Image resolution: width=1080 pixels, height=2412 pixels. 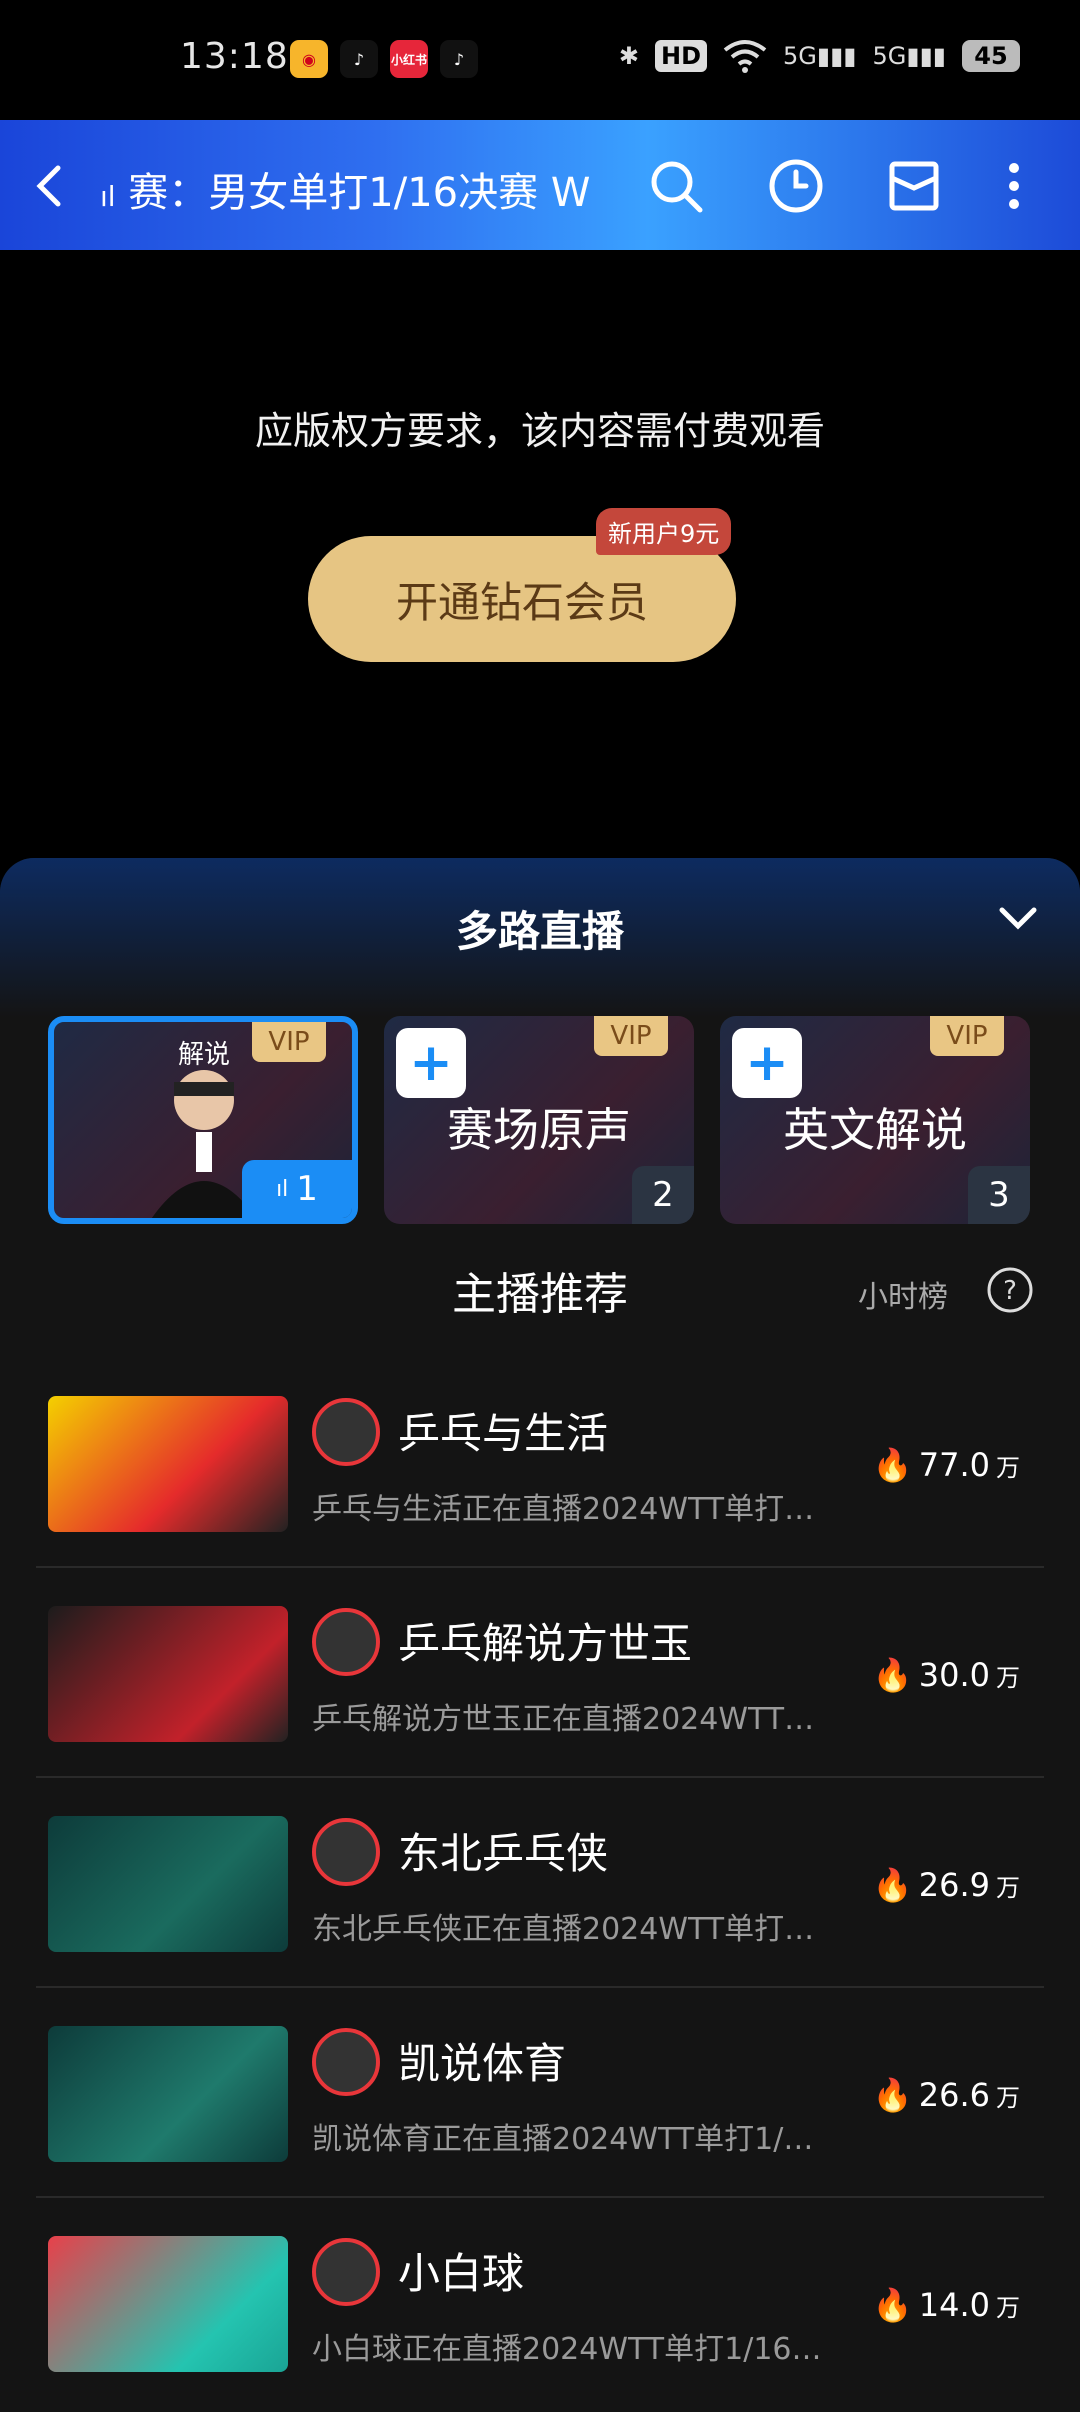 What do you see at coordinates (539, 931) in the screenshot?
I see `sheet-title: 多路直播` at bounding box center [539, 931].